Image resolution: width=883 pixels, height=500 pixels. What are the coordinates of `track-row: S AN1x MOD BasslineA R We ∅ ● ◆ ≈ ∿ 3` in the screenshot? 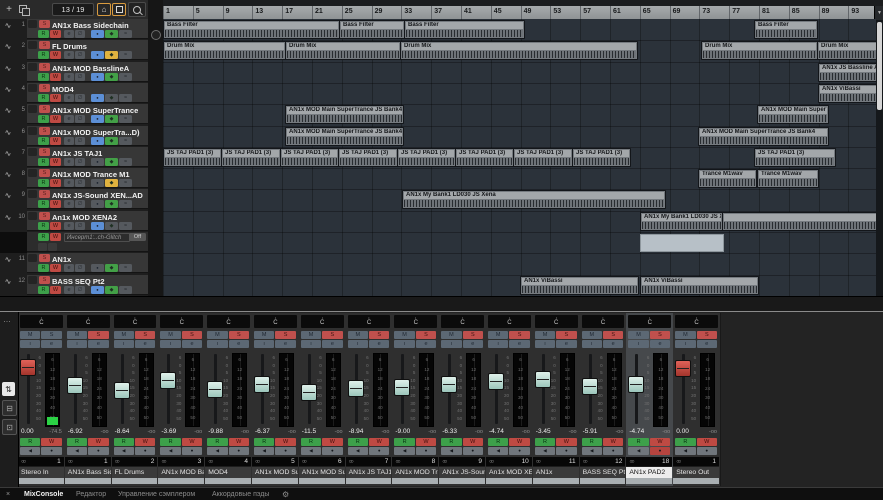 It's located at (74, 72).